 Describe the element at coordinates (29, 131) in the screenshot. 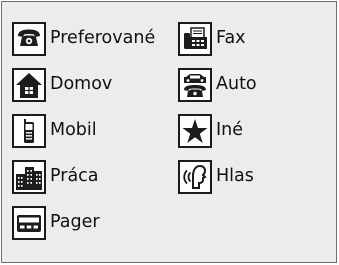

I see `mobile-phone-icon` at that location.